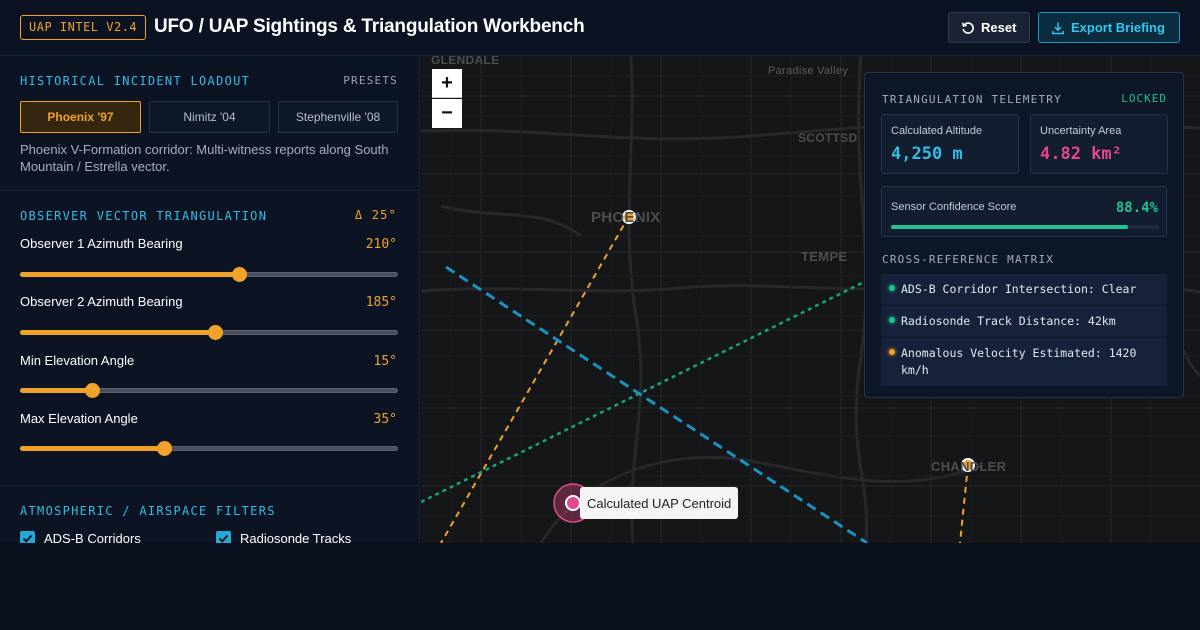 The height and width of the screenshot is (630, 1200). I want to click on city-label-glendale: GLENDALE, so click(465, 61).